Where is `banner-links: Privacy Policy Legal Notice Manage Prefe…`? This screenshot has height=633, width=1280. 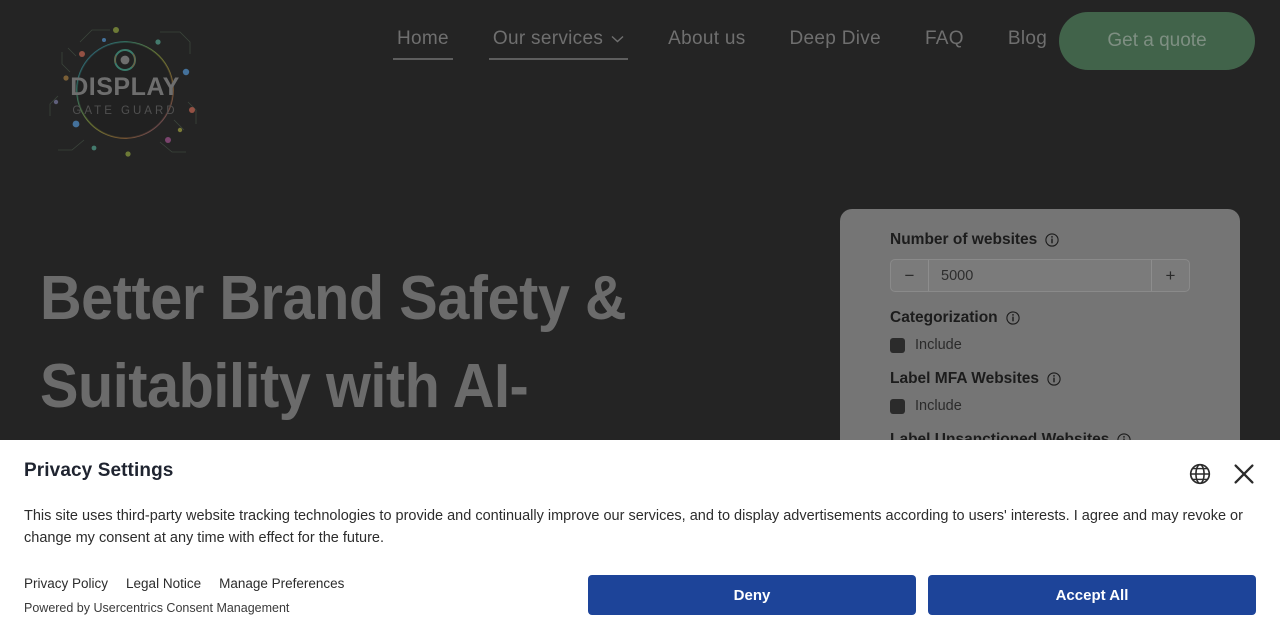 banner-links: Privacy Policy Legal Notice Manage Prefe… is located at coordinates (184, 583).